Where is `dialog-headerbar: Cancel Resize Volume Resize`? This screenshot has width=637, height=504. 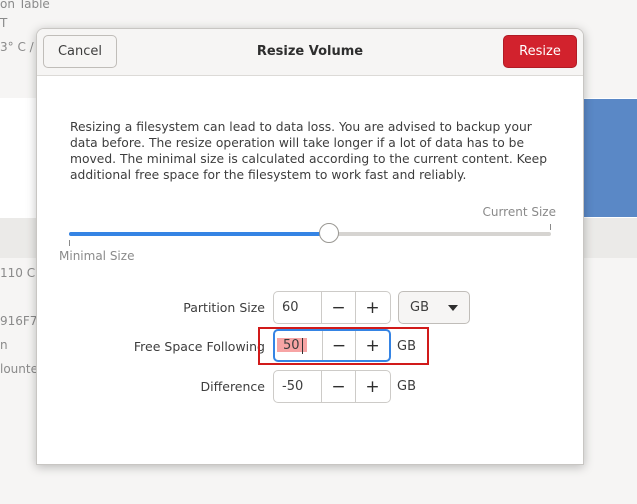 dialog-headerbar: Cancel Resize Volume Resize is located at coordinates (310, 52).